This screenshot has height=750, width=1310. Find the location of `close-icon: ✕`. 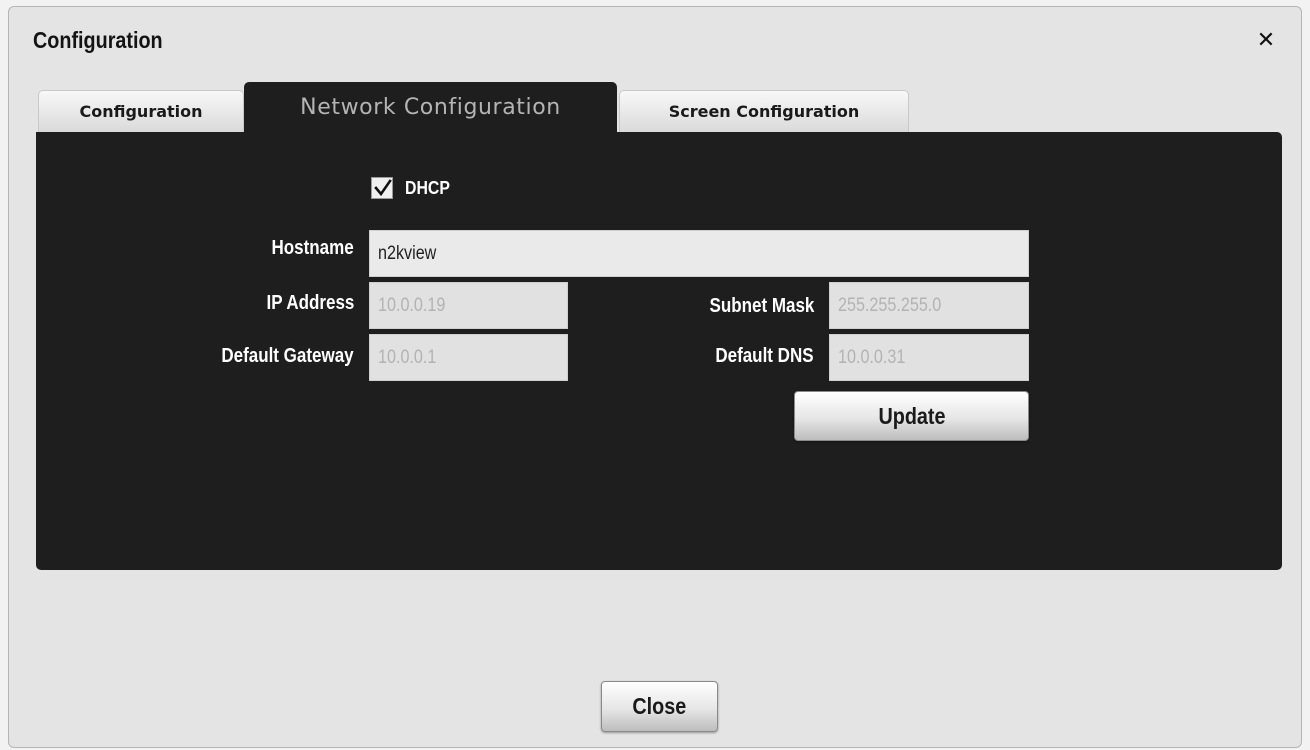

close-icon: ✕ is located at coordinates (1266, 40).